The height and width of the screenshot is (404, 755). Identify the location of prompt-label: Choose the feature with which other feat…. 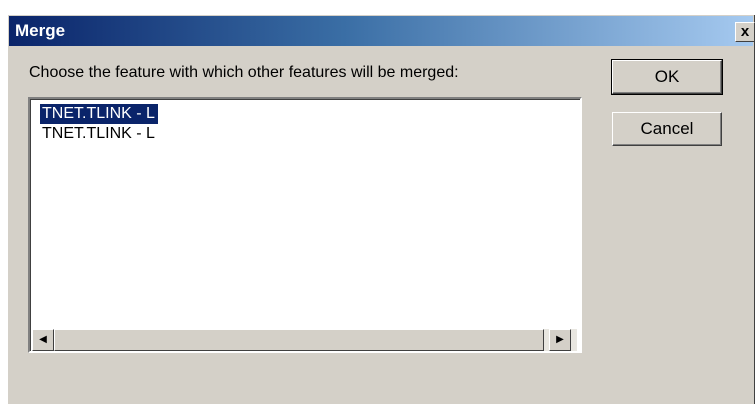
(244, 72).